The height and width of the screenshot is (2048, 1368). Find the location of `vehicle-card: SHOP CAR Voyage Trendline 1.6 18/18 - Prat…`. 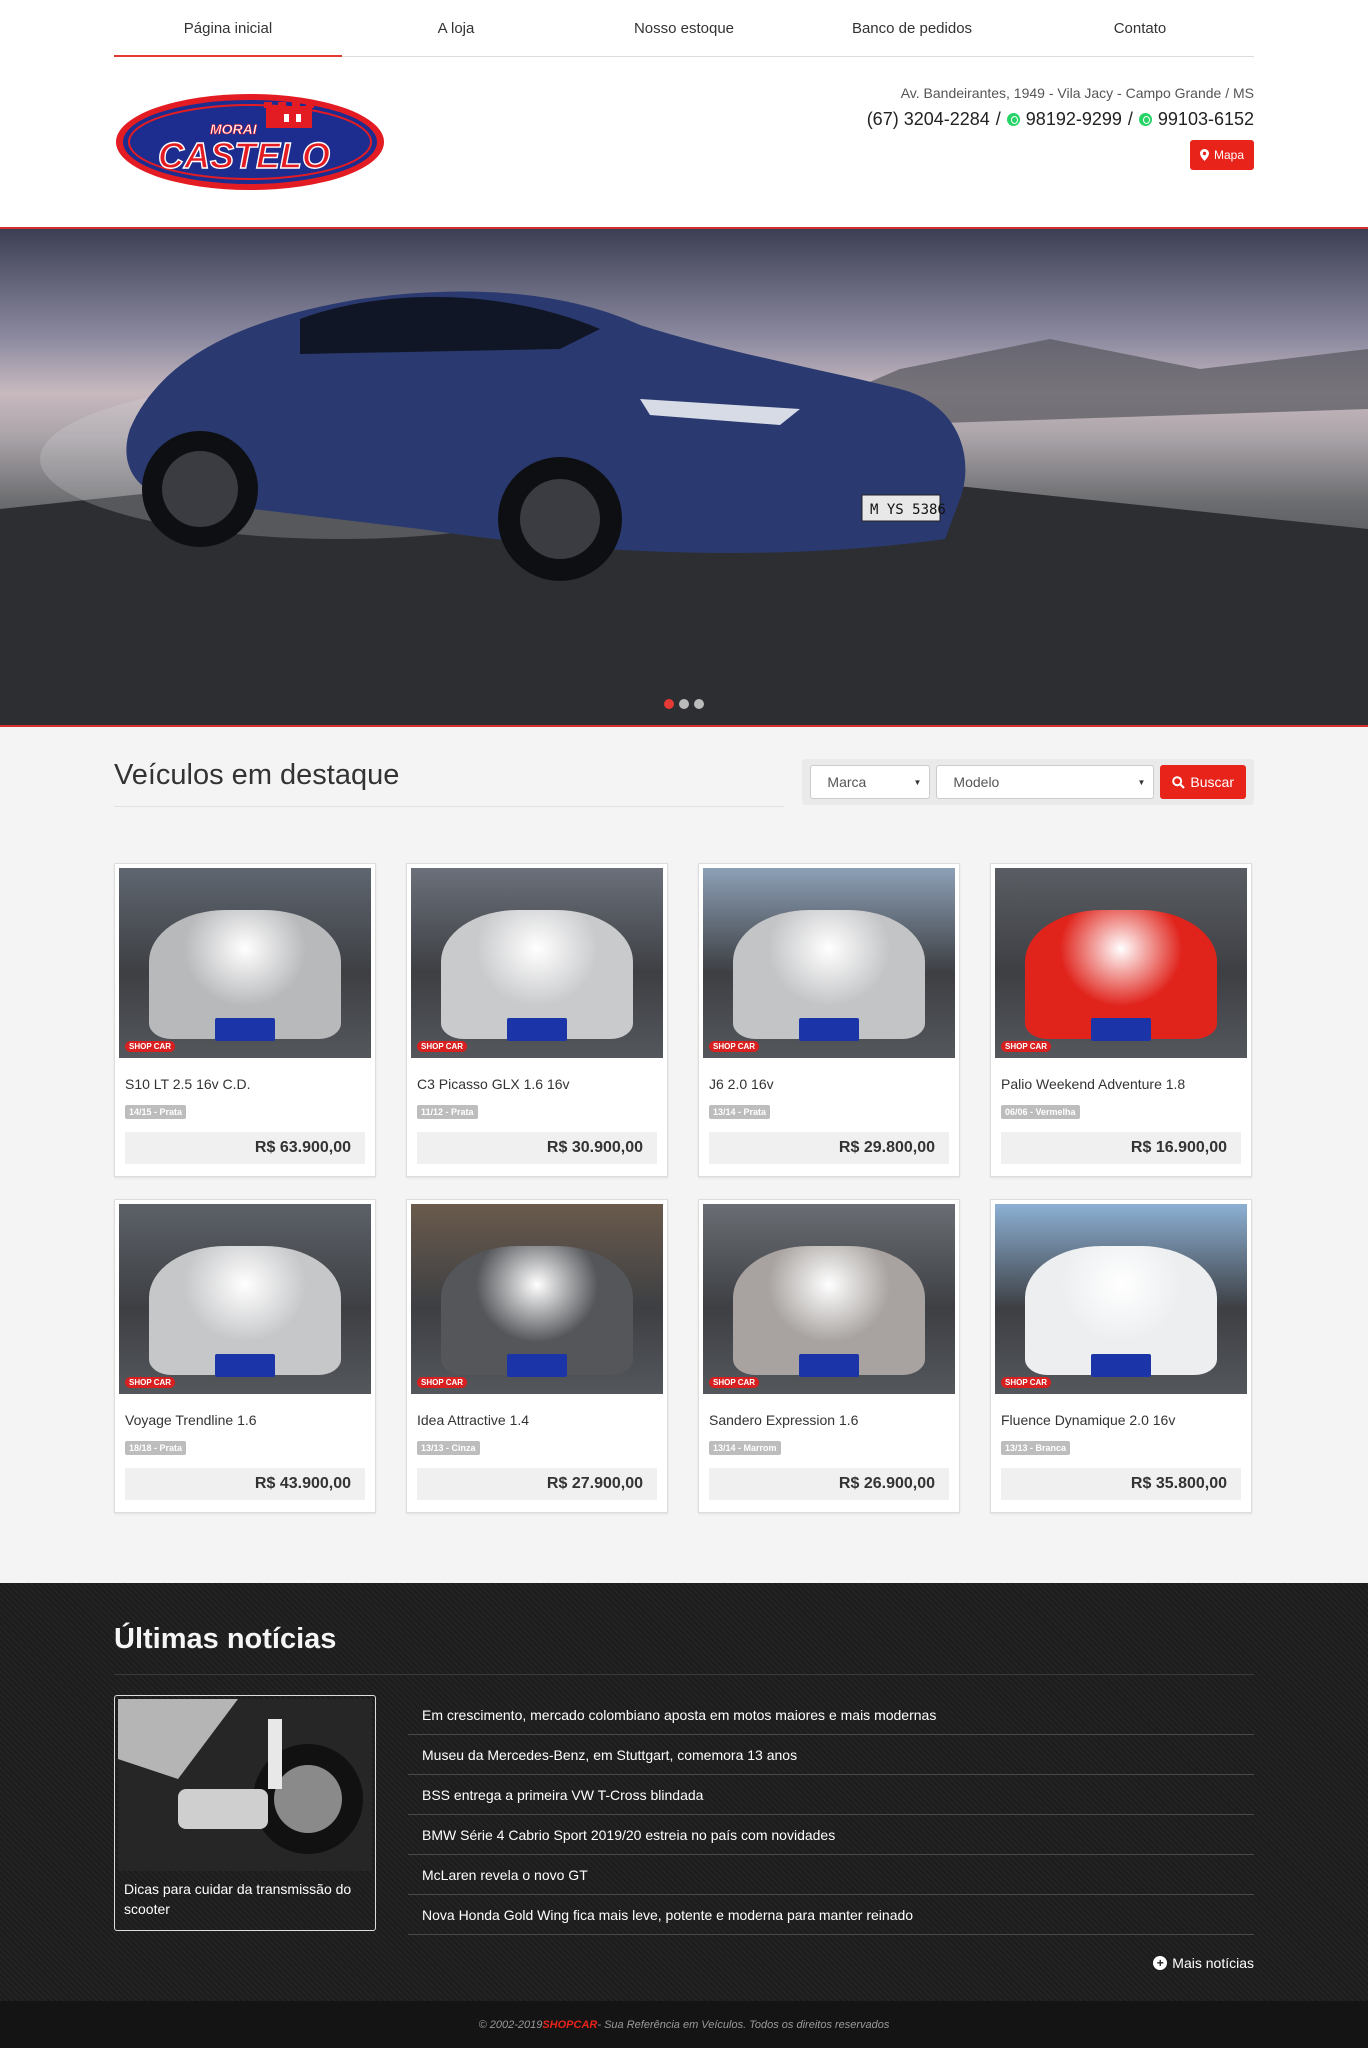

vehicle-card: SHOP CAR Voyage Trendline 1.6 18/18 - Prat… is located at coordinates (245, 1356).